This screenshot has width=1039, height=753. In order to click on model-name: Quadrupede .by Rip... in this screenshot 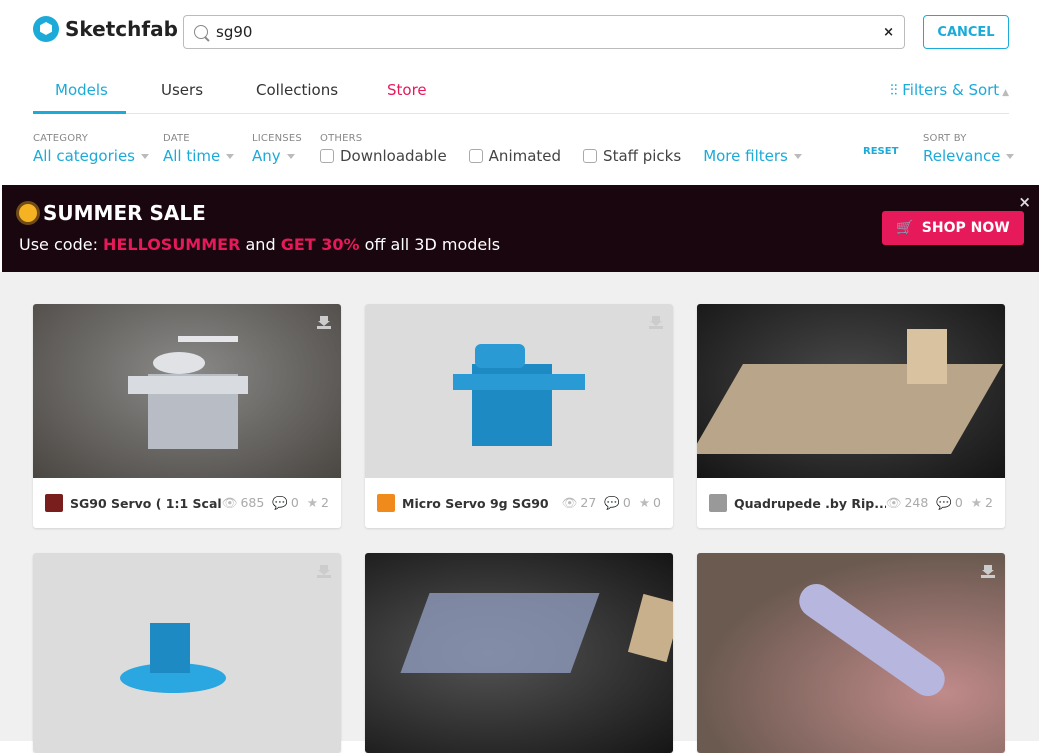, I will do `click(810, 503)`.